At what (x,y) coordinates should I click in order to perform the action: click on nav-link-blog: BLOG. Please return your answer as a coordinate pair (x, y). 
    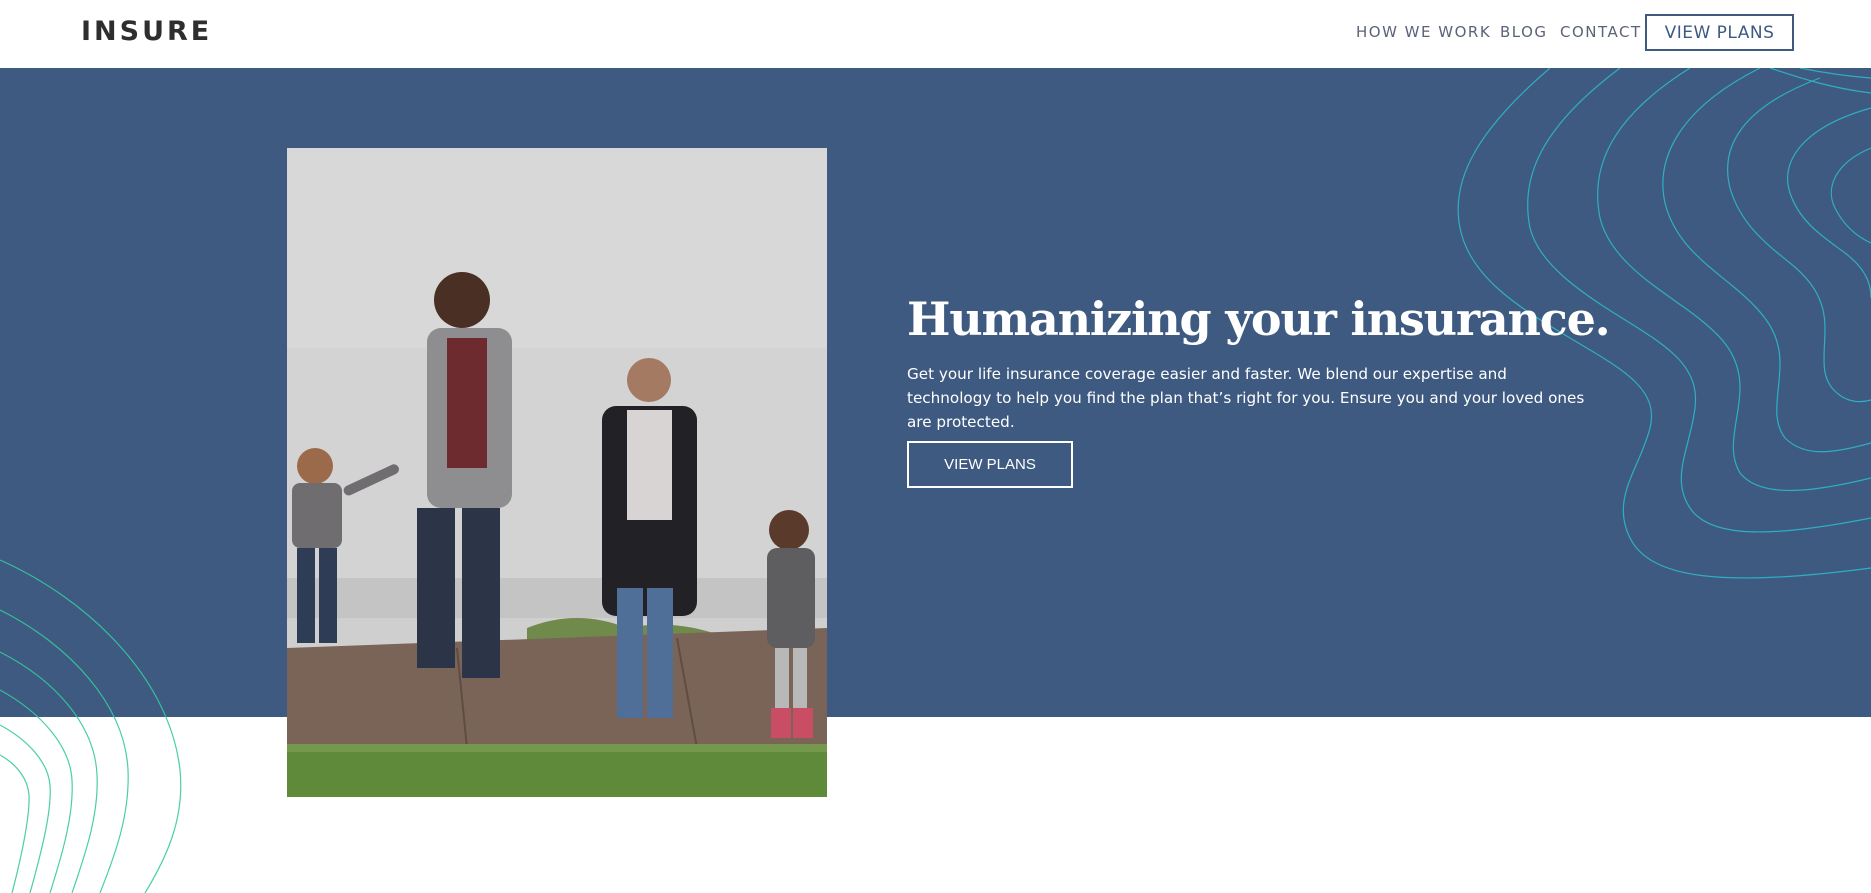
    Looking at the image, I should click on (1524, 32).